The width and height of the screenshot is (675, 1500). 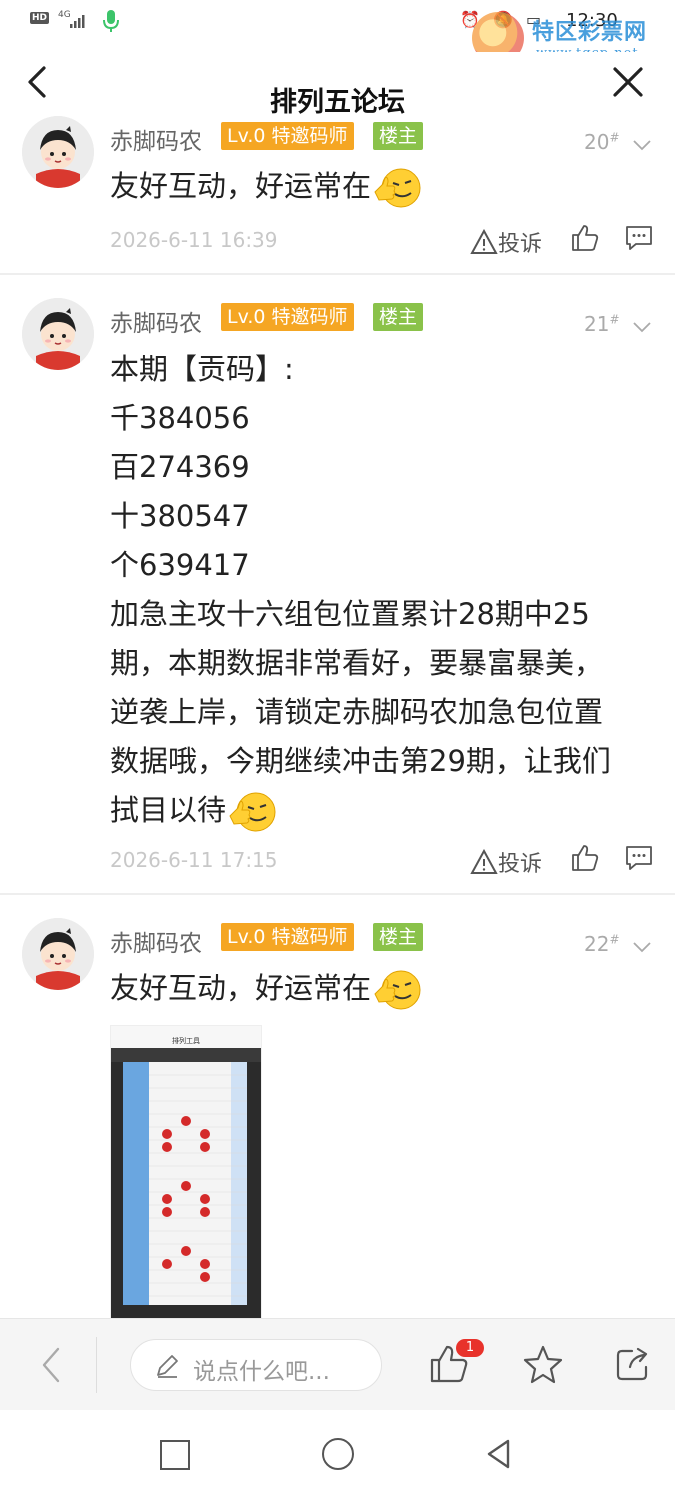 I want to click on post-time: 2026-6-11 17:15, so click(x=194, y=860).